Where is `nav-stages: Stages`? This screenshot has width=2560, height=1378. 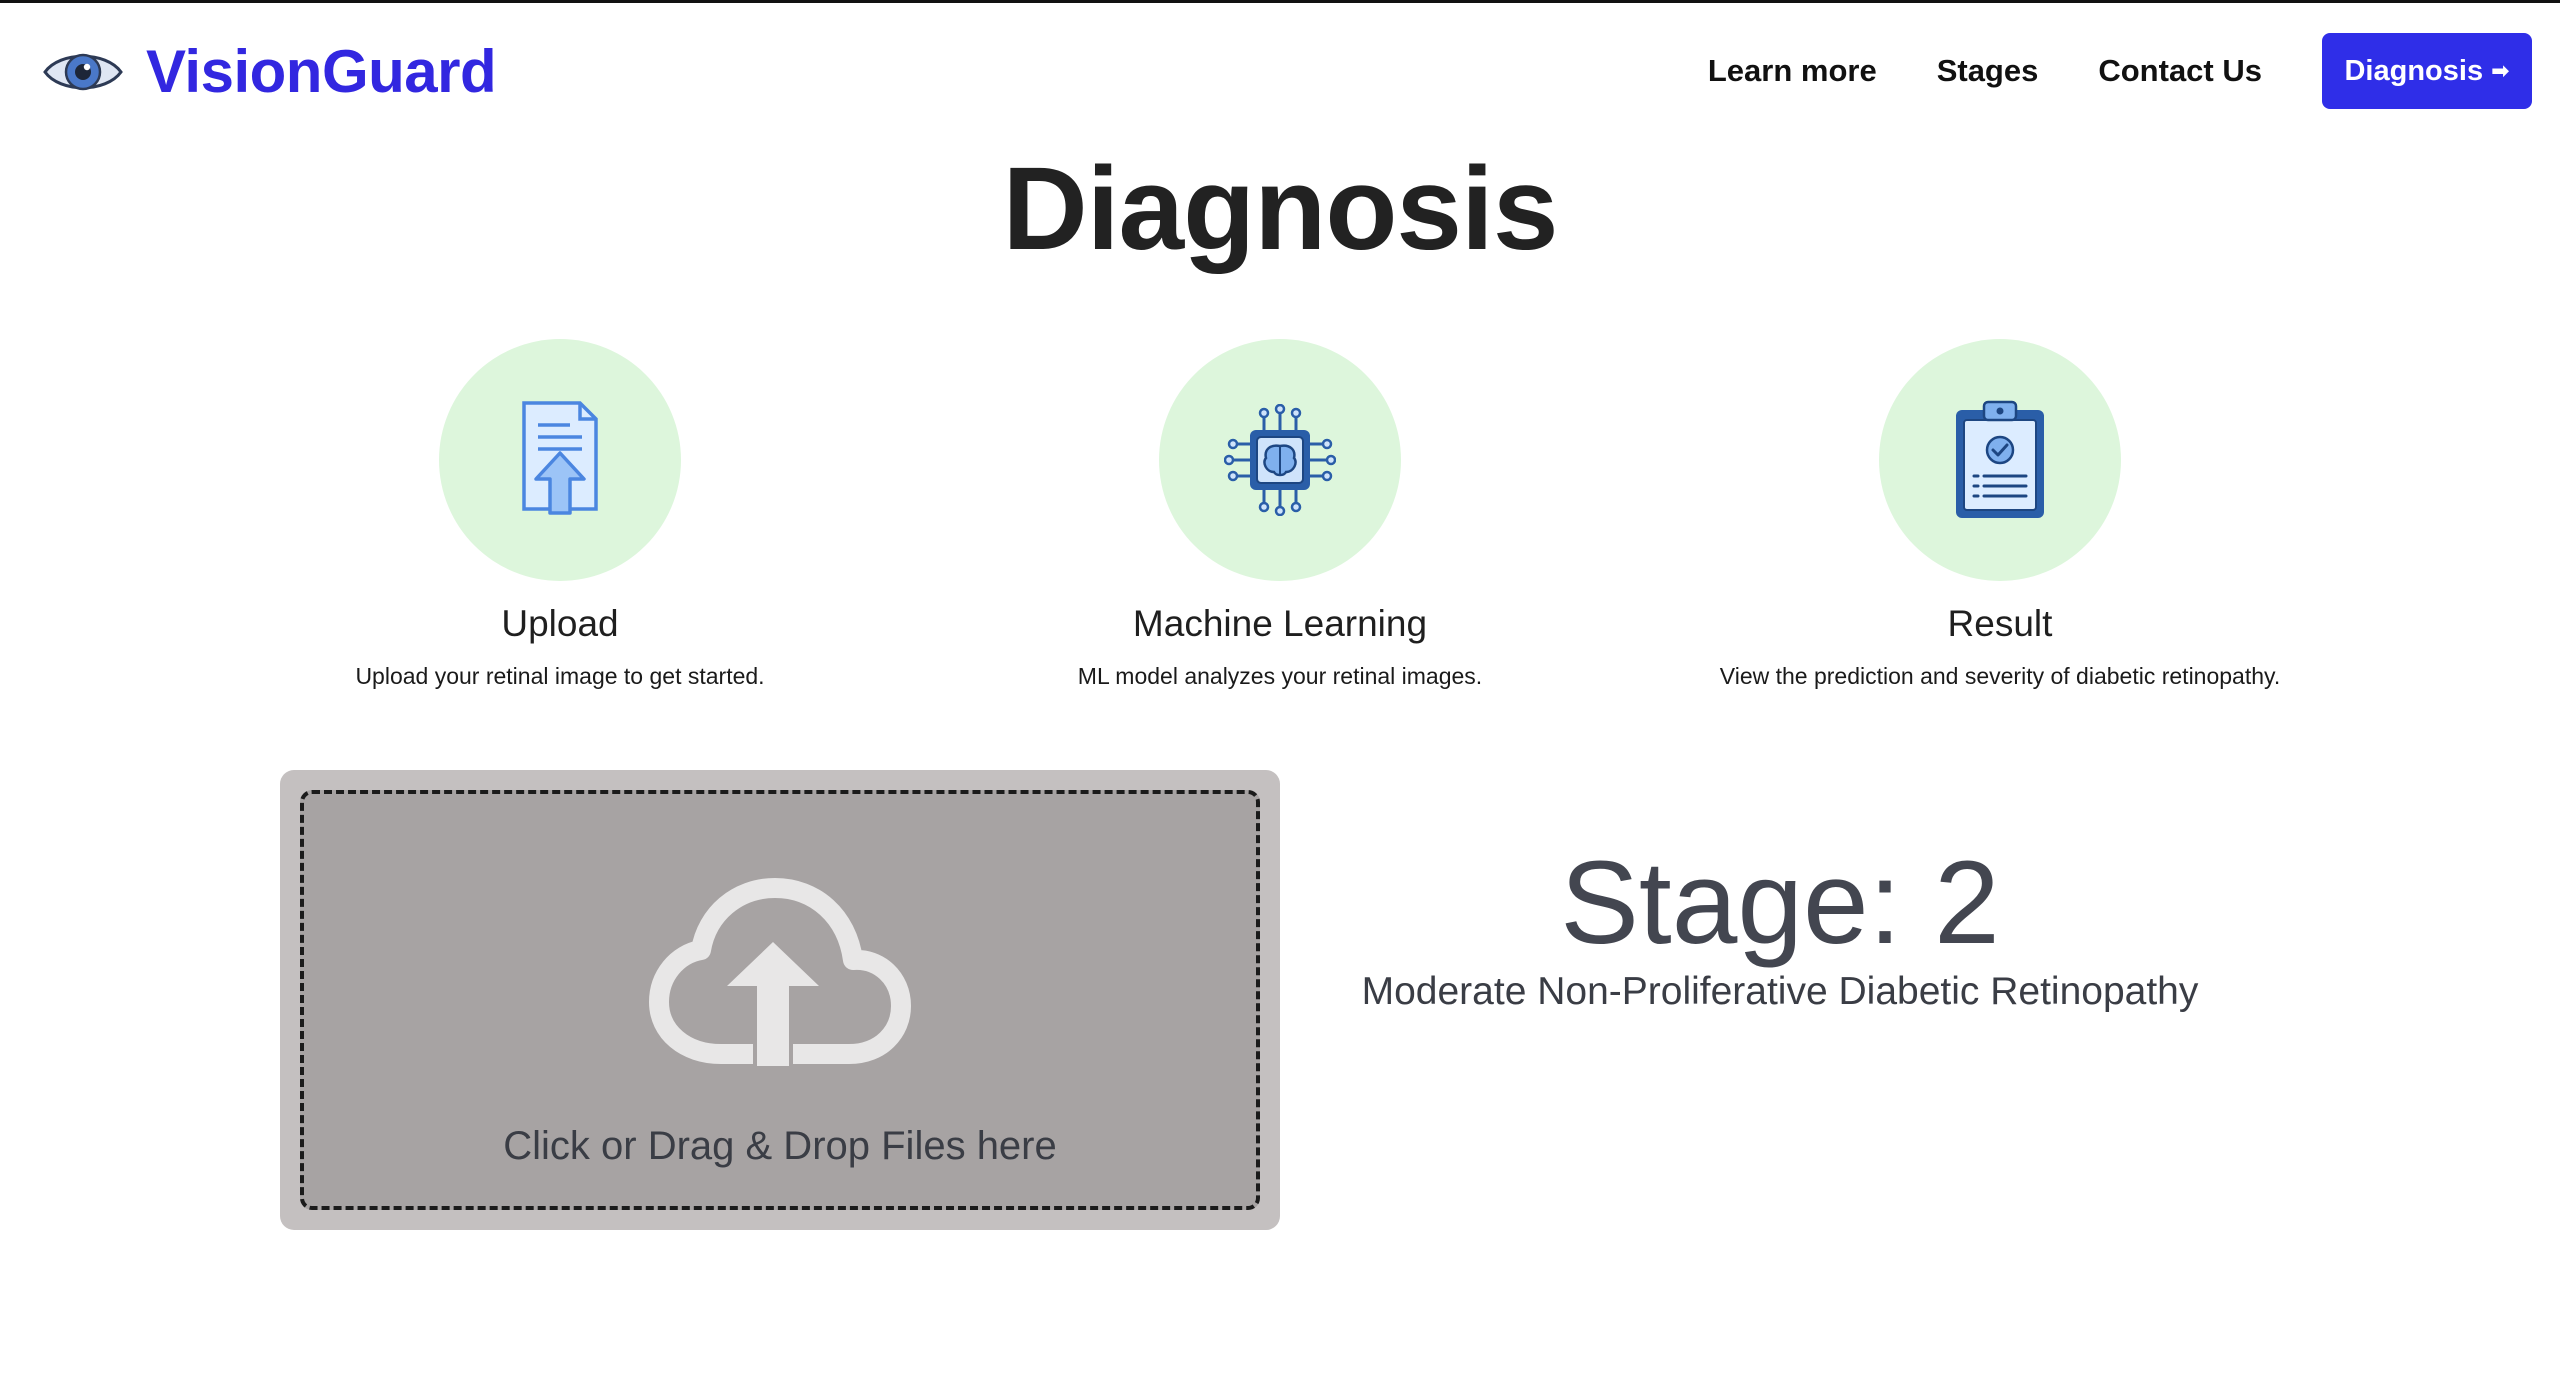 nav-stages: Stages is located at coordinates (1988, 71).